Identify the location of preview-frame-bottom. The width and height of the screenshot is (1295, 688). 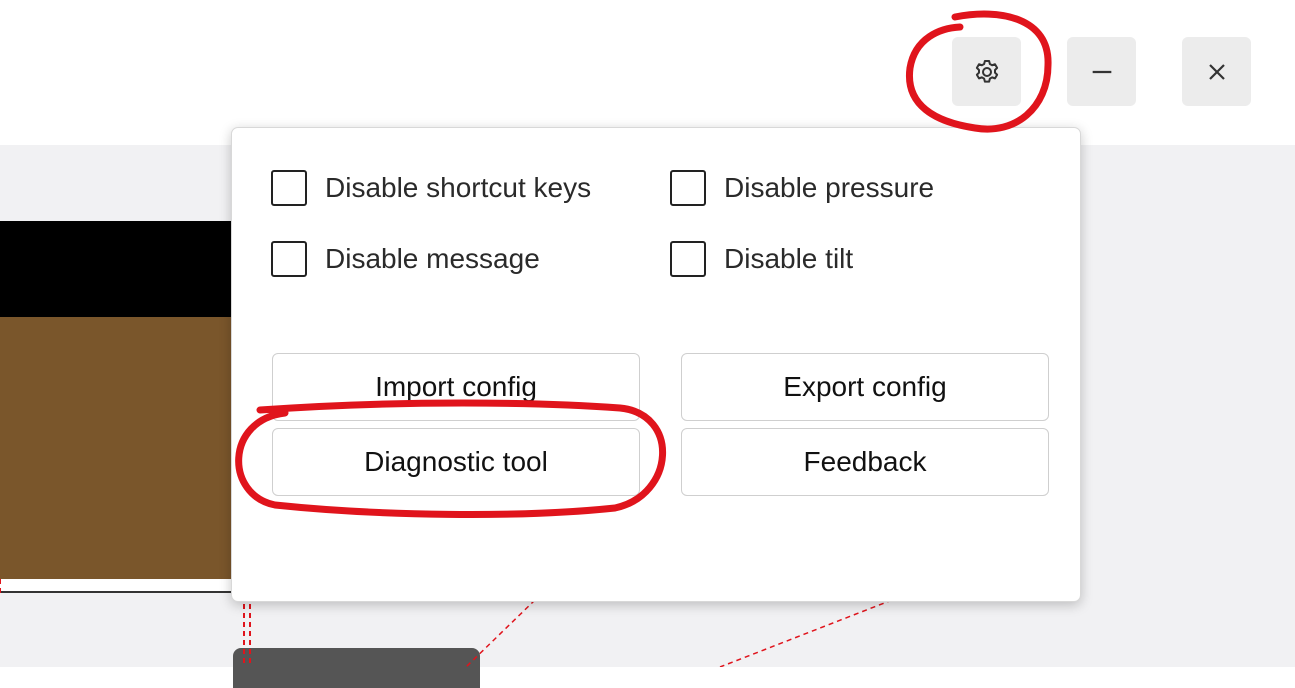
(116, 586).